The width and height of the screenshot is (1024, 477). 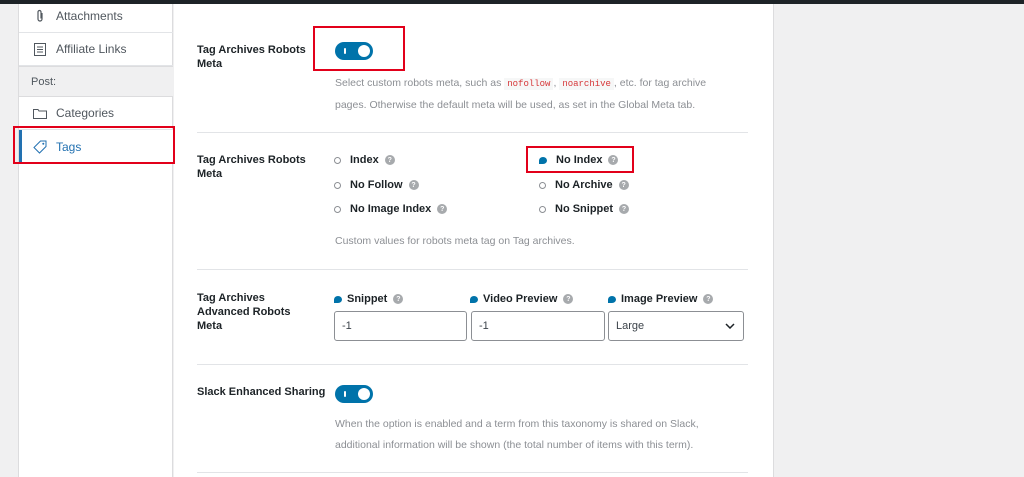 I want to click on nofollow-code: nofollow, so click(x=529, y=84).